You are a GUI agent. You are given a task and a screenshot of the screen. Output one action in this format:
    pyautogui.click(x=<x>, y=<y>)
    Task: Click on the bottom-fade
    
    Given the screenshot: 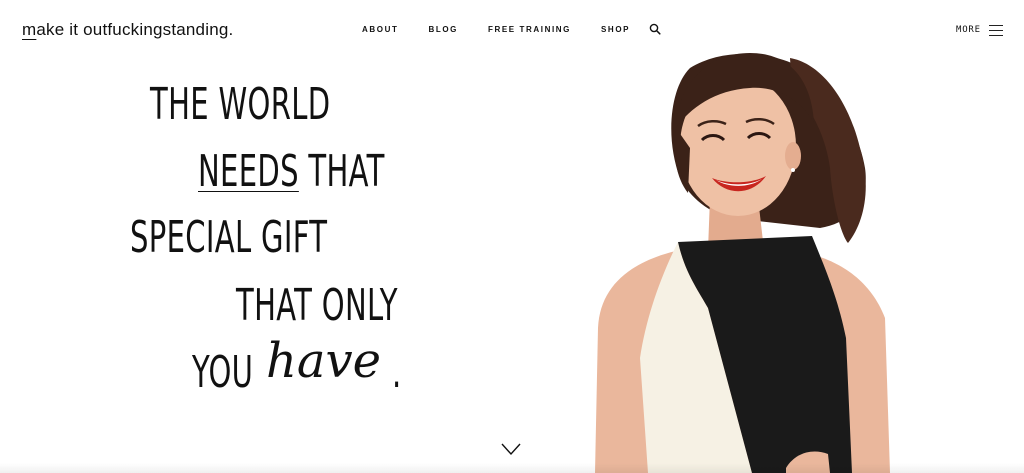 What is the action you would take?
    pyautogui.click(x=512, y=468)
    